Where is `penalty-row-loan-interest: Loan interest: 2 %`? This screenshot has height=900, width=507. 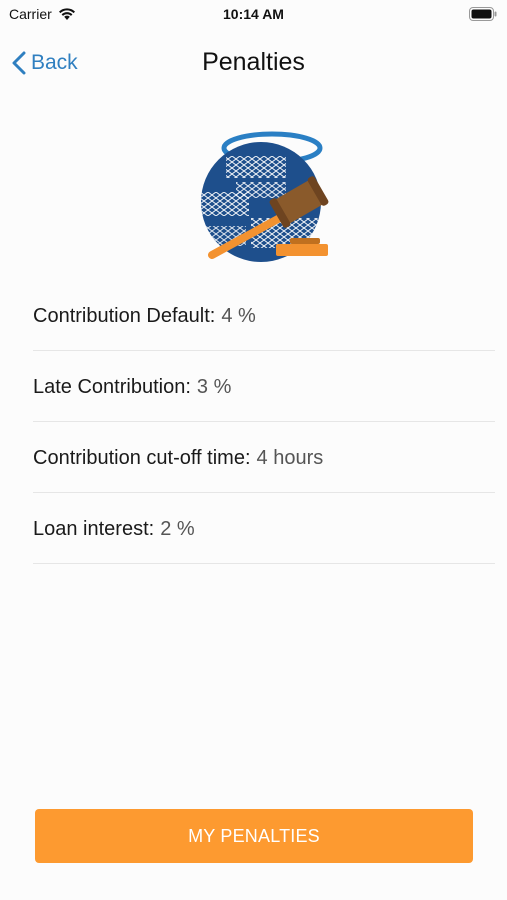
penalty-row-loan-interest: Loan interest: 2 % is located at coordinates (264, 528).